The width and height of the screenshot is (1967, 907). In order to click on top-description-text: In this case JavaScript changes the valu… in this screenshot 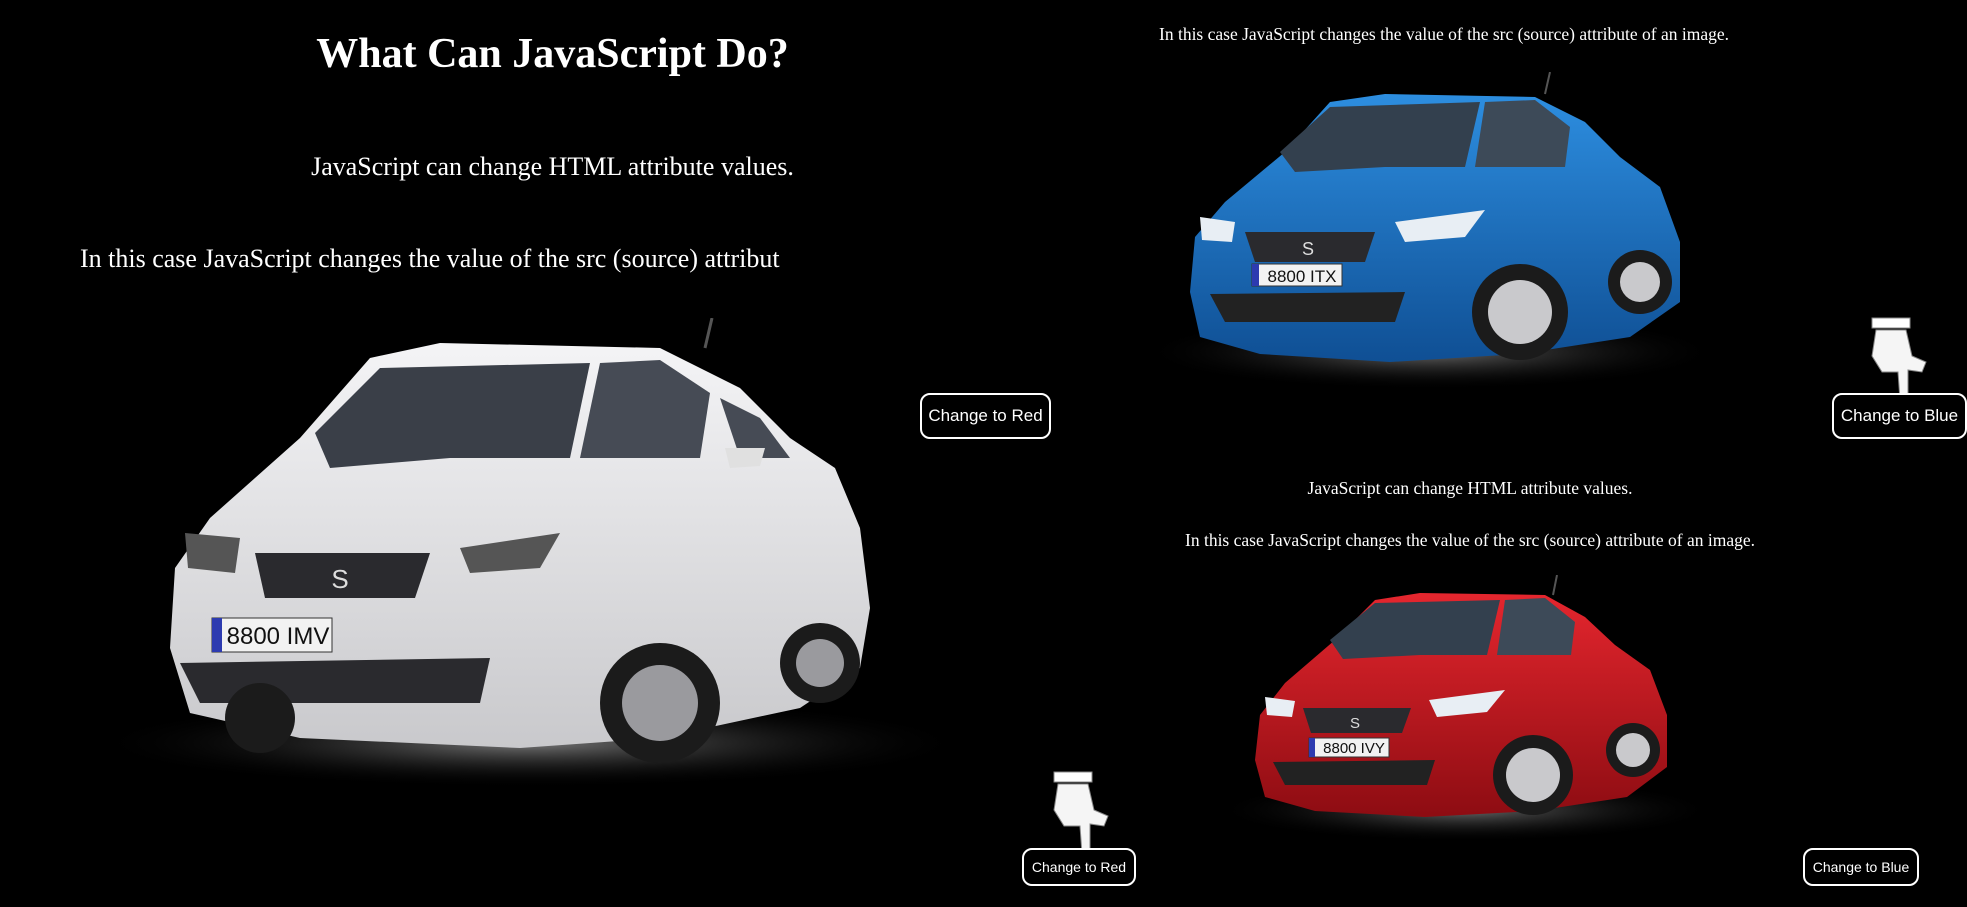, I will do `click(1444, 34)`.